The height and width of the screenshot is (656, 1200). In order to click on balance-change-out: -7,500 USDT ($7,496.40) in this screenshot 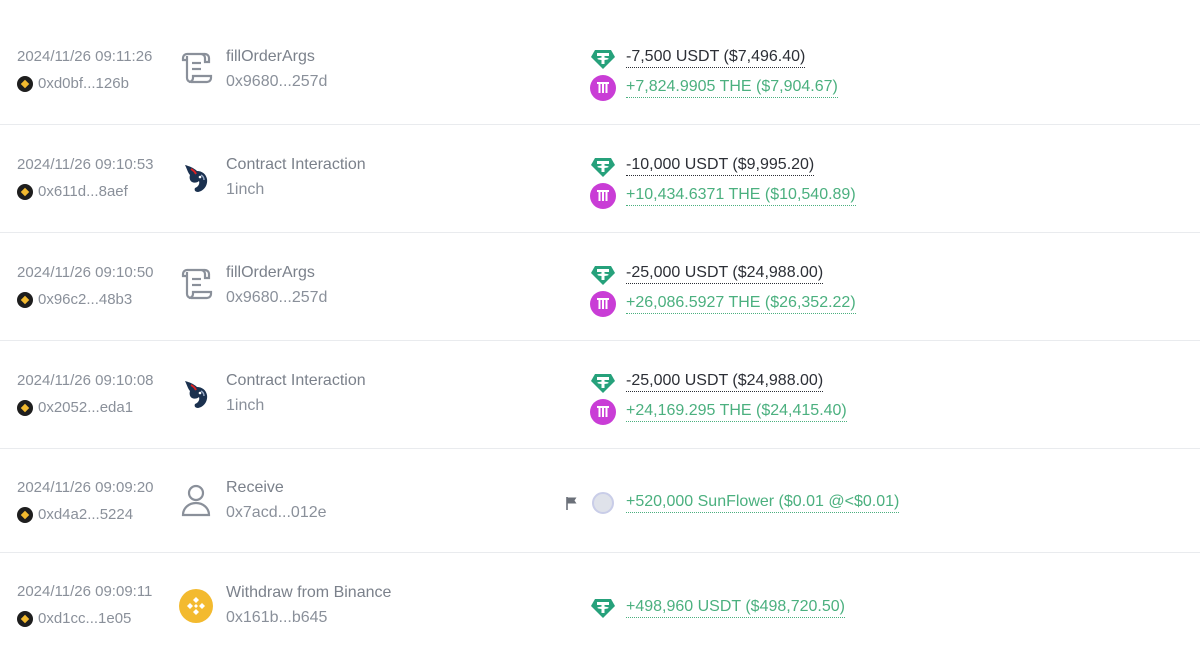, I will do `click(716, 58)`.